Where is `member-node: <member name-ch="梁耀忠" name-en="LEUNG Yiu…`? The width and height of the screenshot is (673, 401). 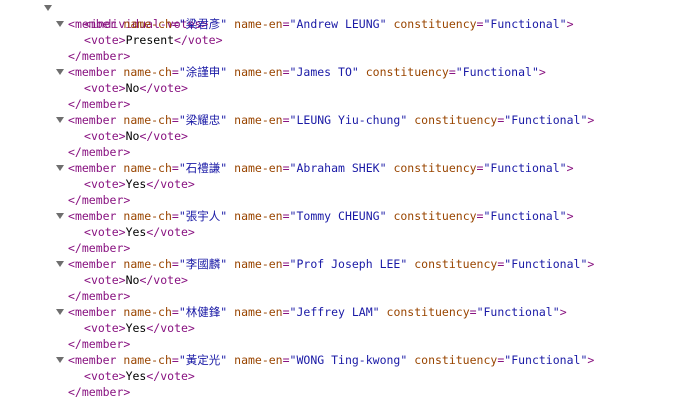
member-node: <member name-ch="梁耀忠" name-en="LEUNG Yiu… is located at coordinates (336, 136).